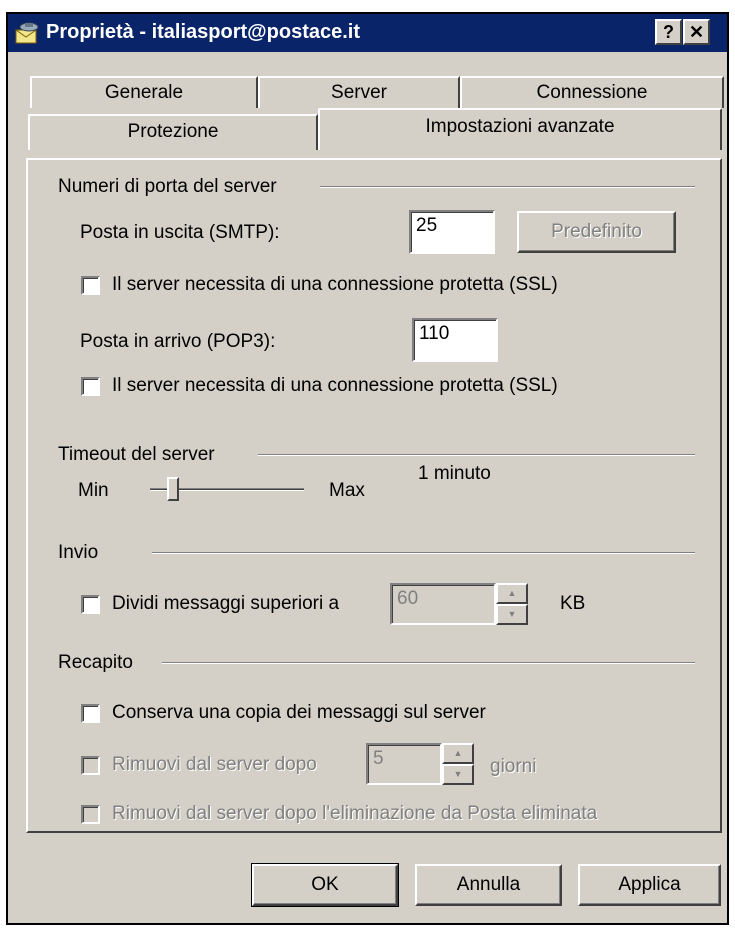 The height and width of the screenshot is (931, 735). What do you see at coordinates (27, 33) in the screenshot?
I see `mail-account-icon` at bounding box center [27, 33].